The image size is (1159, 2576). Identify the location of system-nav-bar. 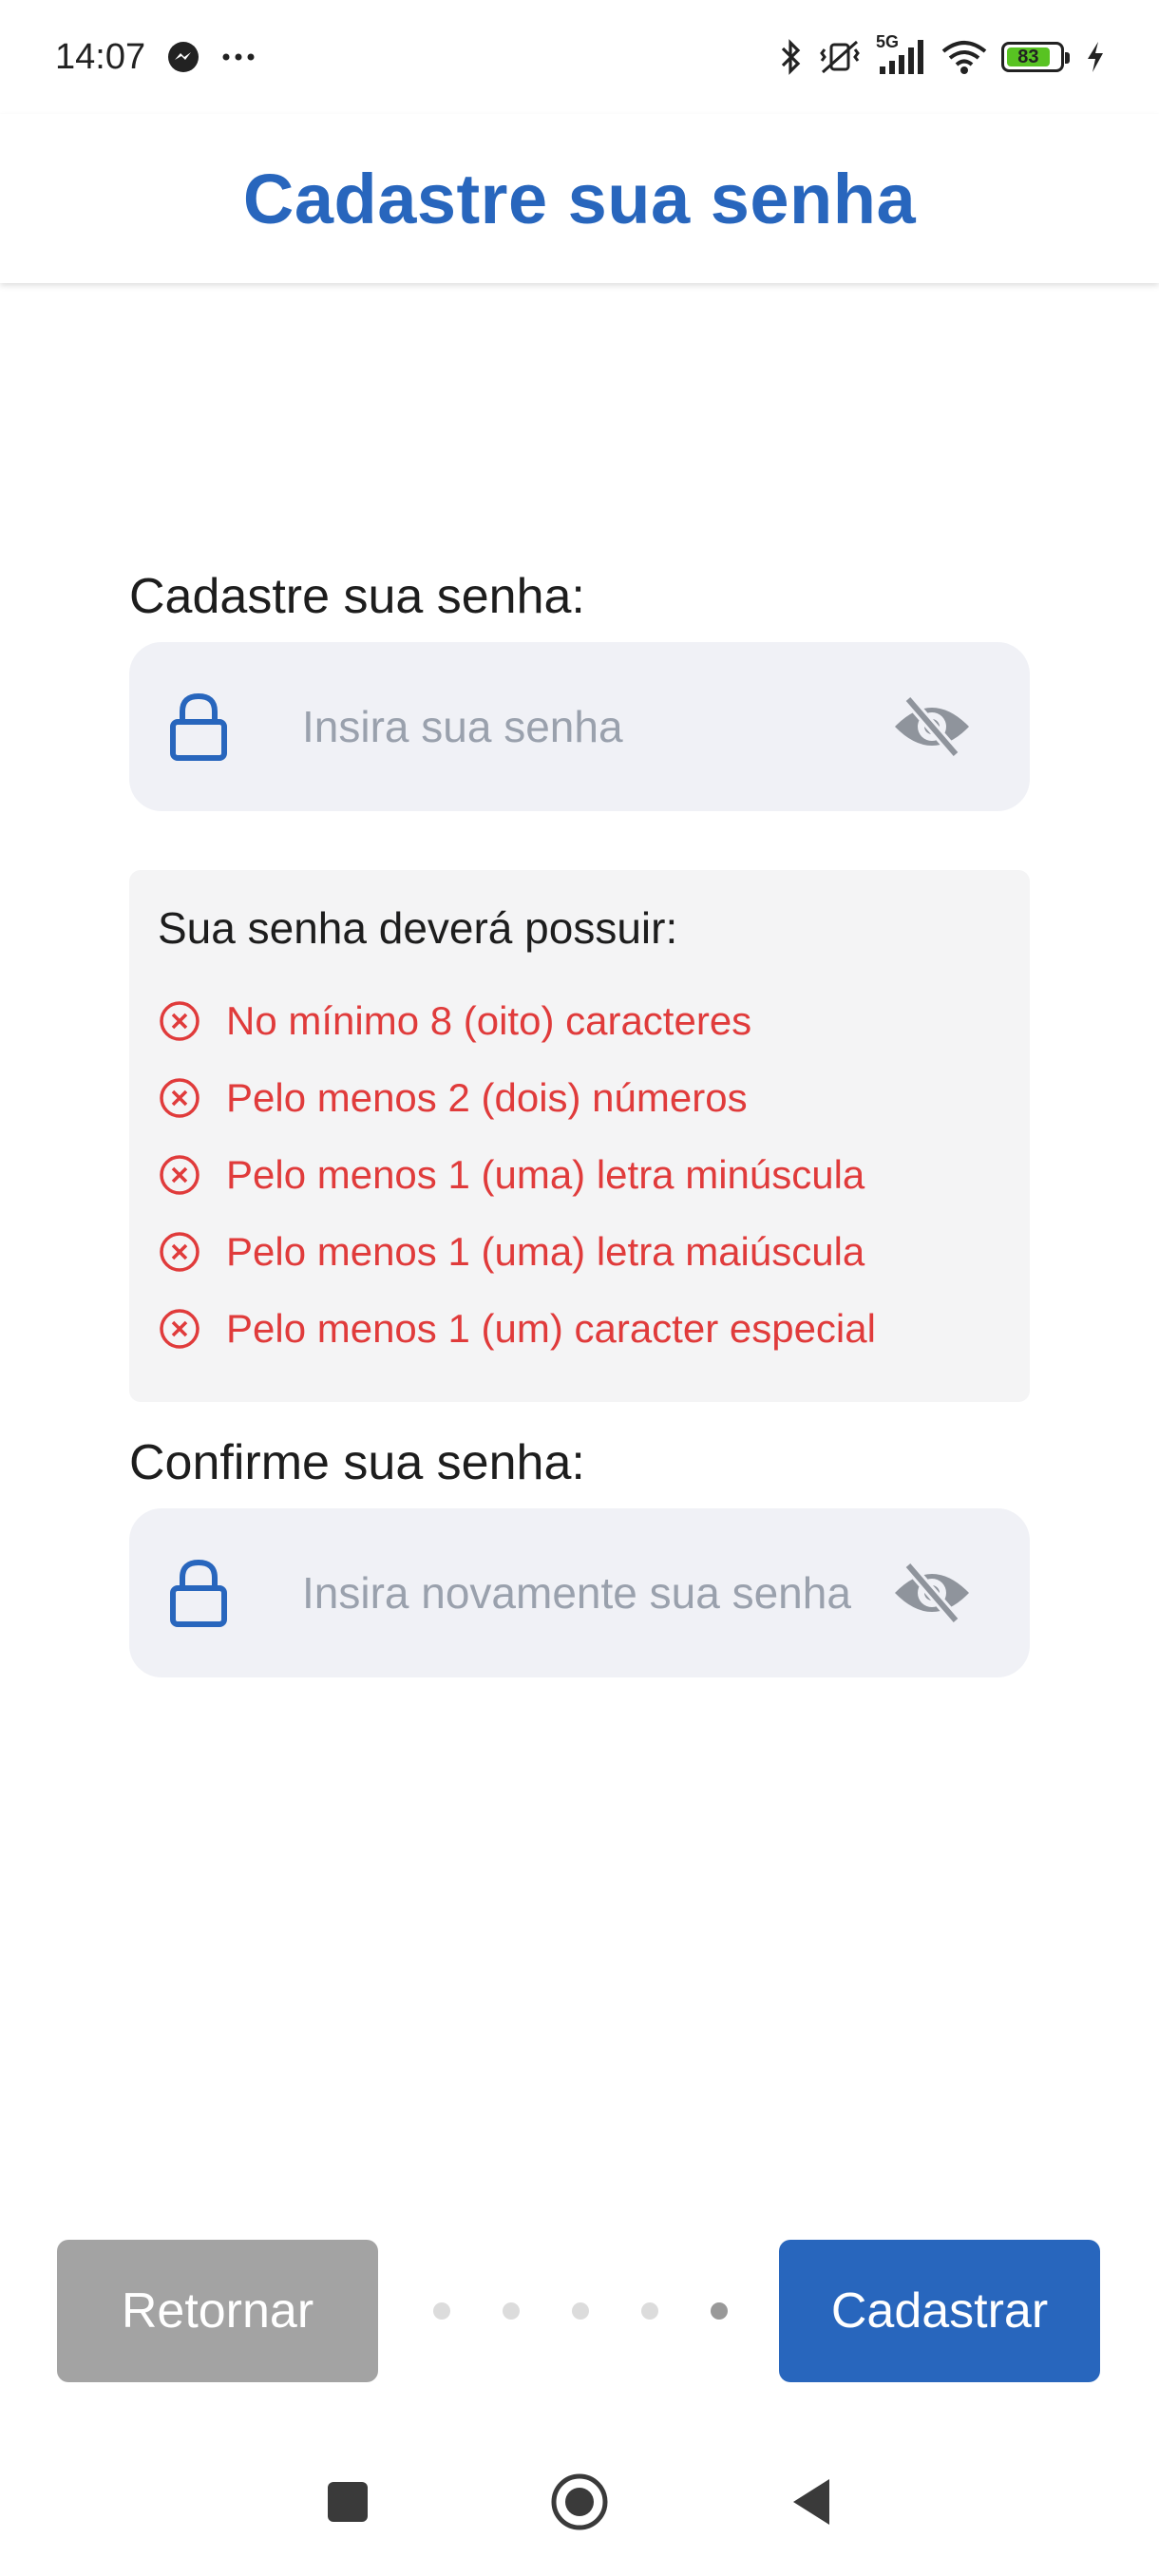
(579, 2504).